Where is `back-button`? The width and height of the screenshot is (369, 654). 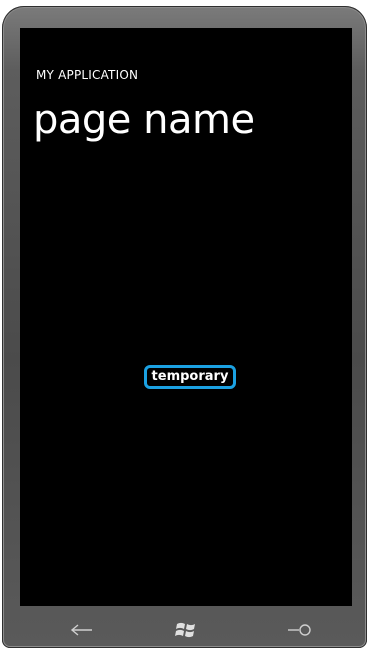
back-button is located at coordinates (82, 630).